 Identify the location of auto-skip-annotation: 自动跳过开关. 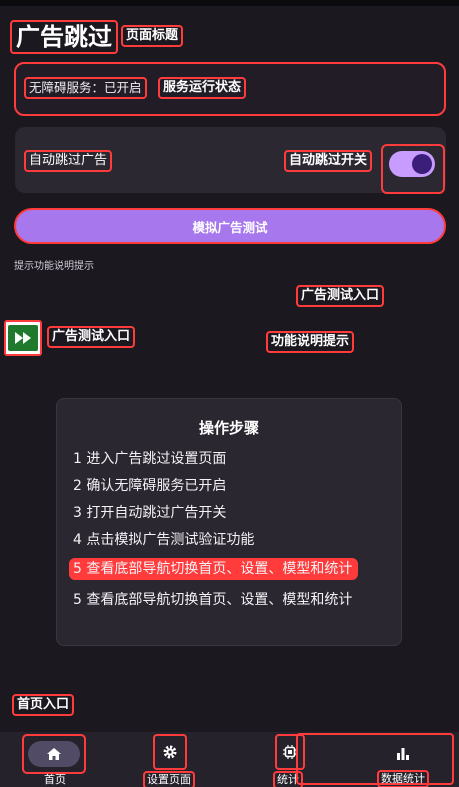
(328, 161).